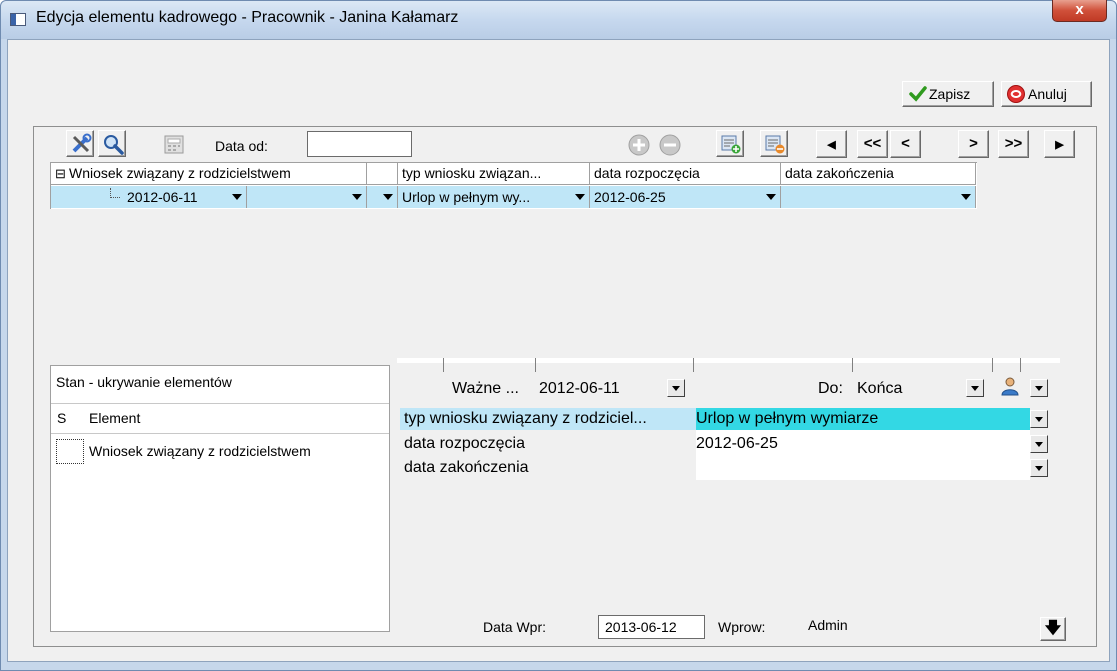 This screenshot has height=671, width=1117. I want to click on nav-next-icon: >, so click(973, 143).